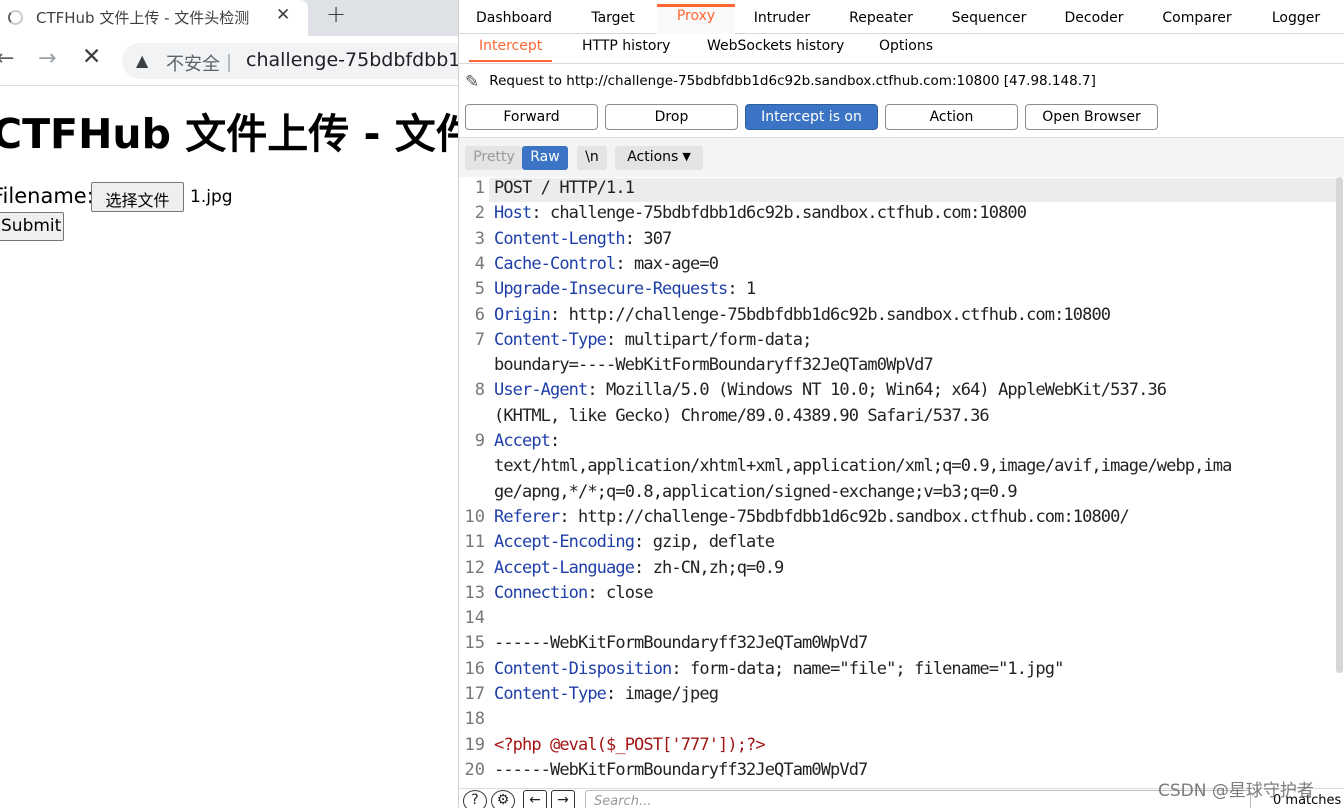 This screenshot has width=1344, height=808. What do you see at coordinates (555, 263) in the screenshot?
I see `header-name: Cache-Control` at bounding box center [555, 263].